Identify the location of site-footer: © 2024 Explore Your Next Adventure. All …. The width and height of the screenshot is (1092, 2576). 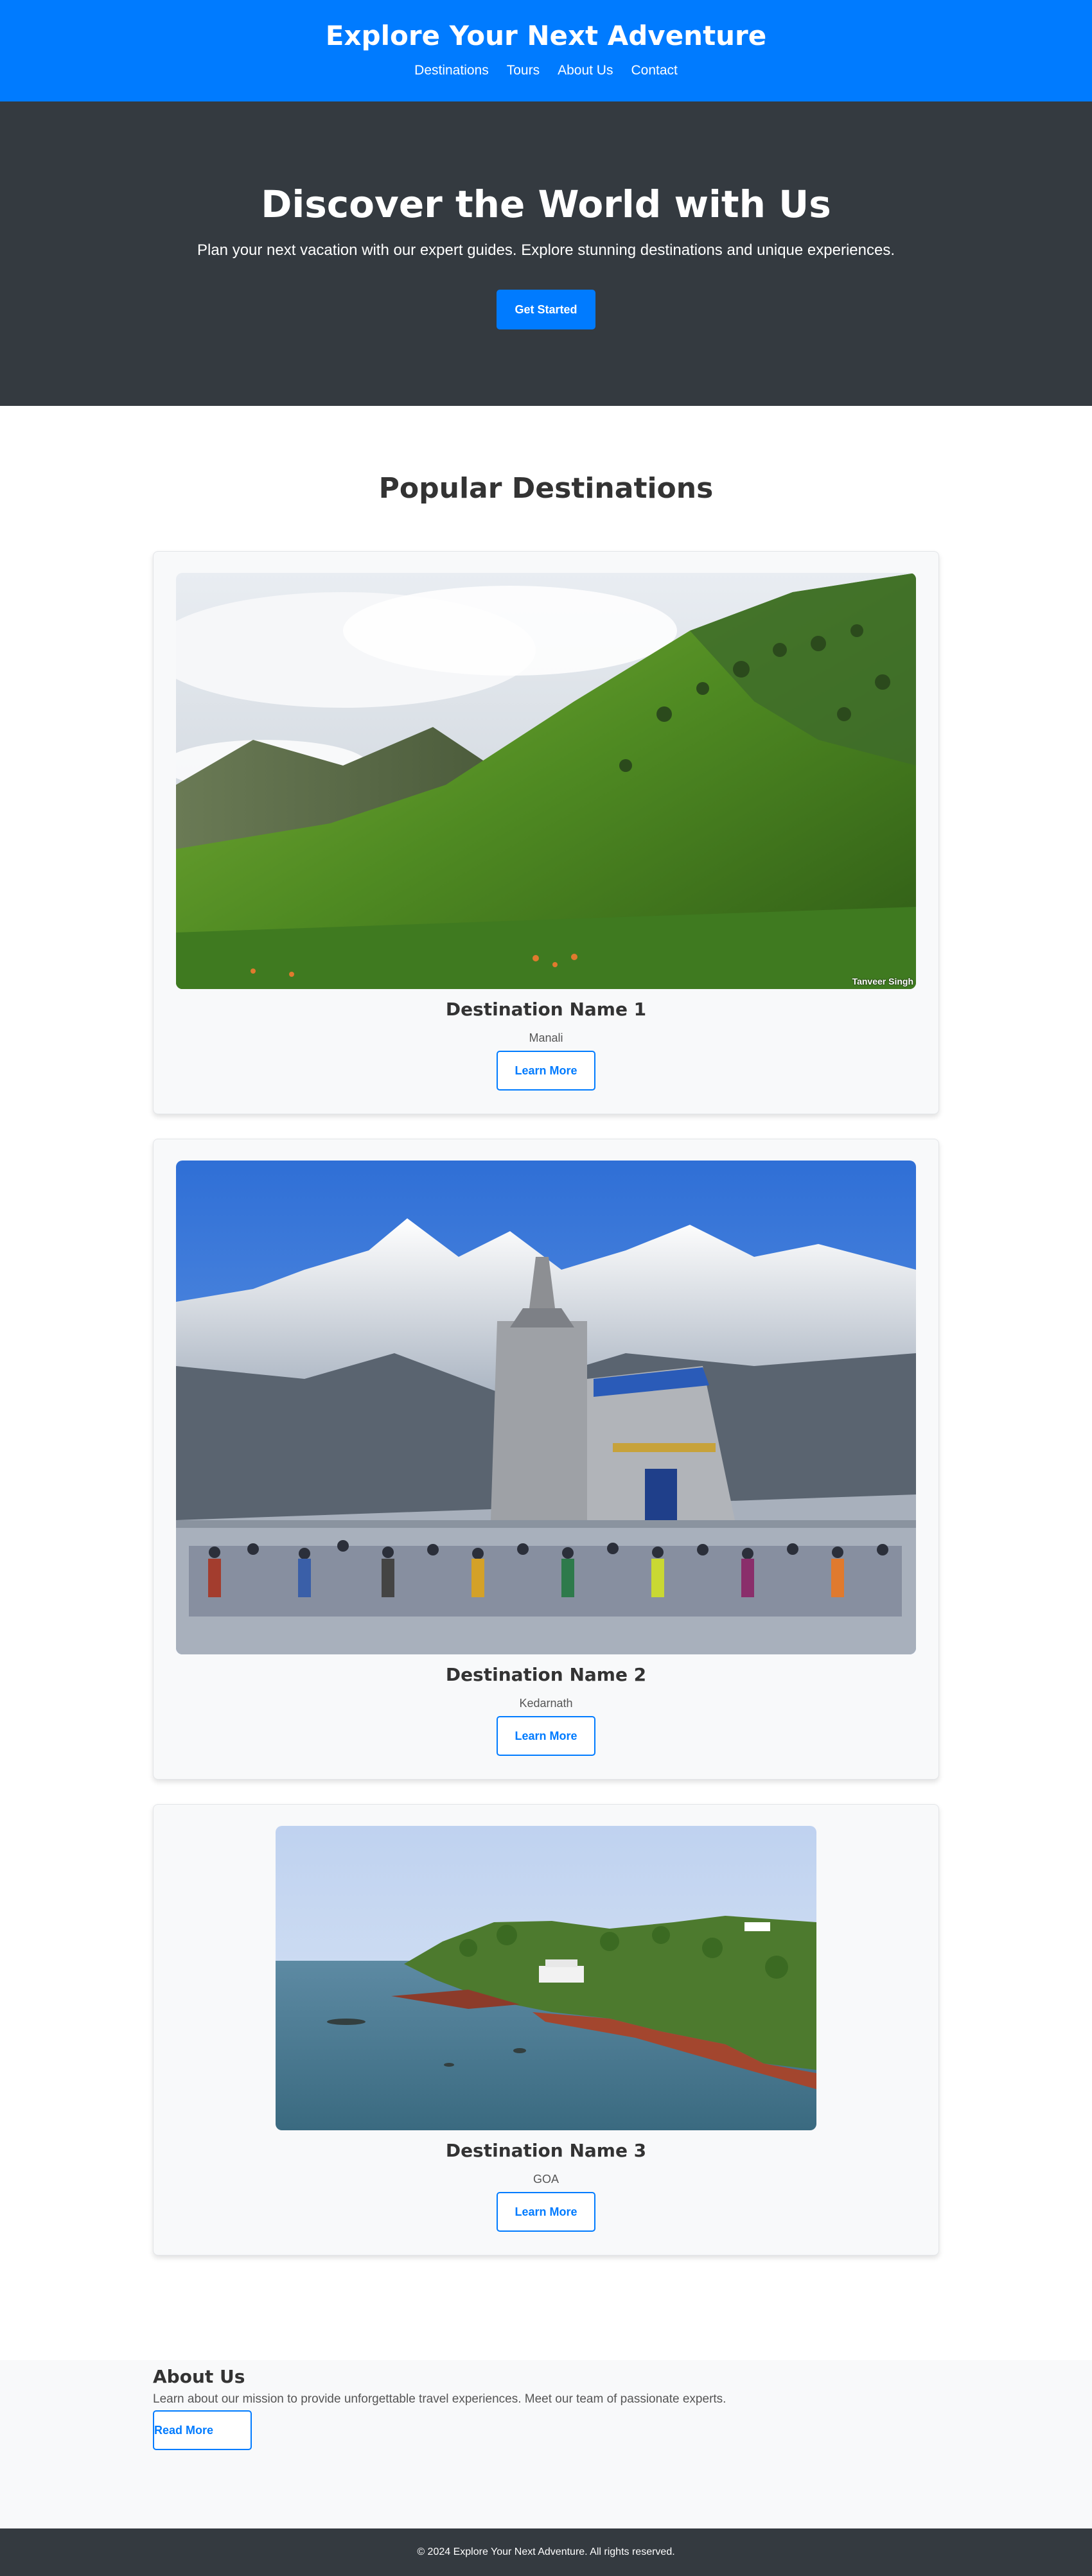
(546, 2552).